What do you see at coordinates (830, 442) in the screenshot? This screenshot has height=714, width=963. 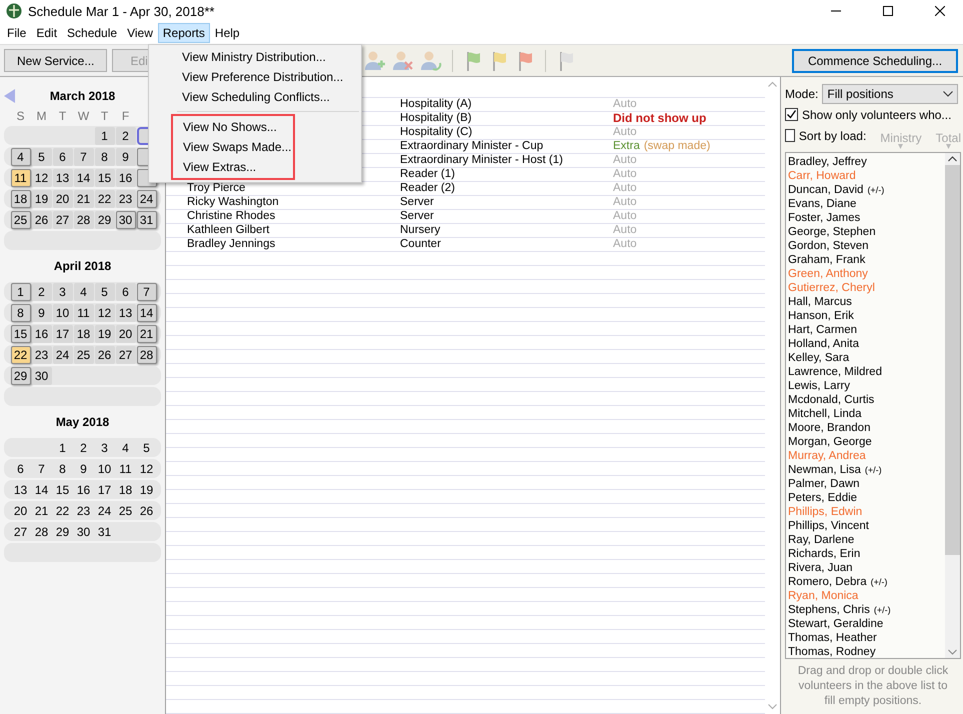 I see `volunteer-item: Morgan, George` at bounding box center [830, 442].